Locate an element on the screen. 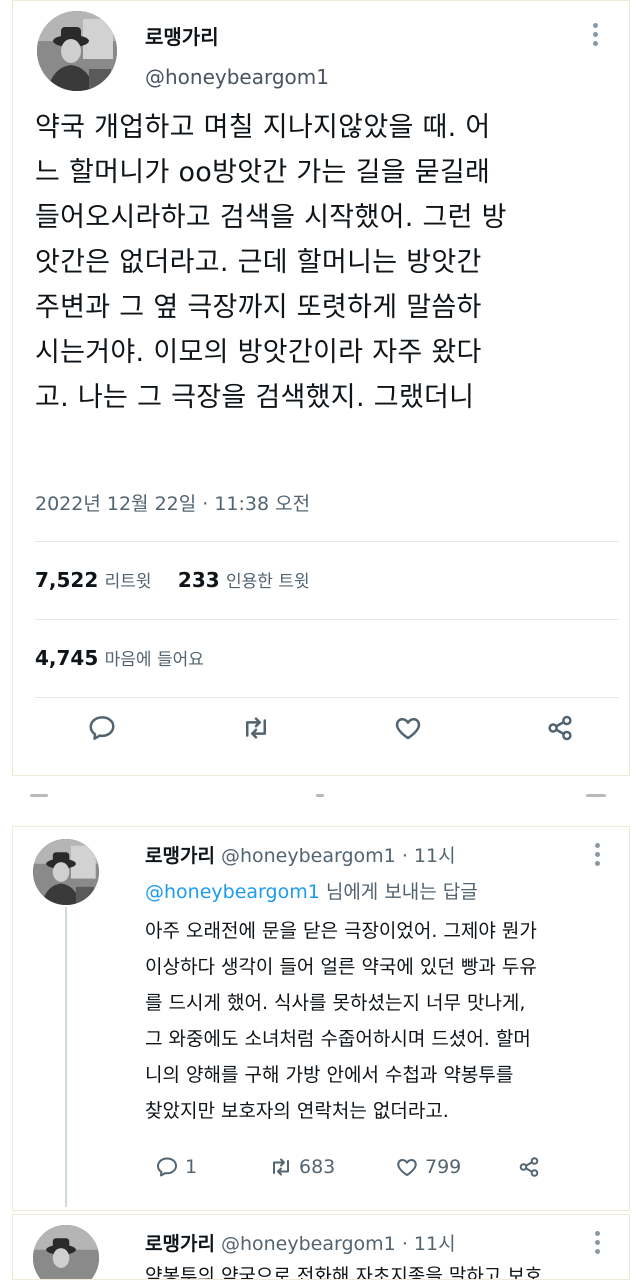 The image size is (640, 1280). likes-count: 4,745 is located at coordinates (66, 658).